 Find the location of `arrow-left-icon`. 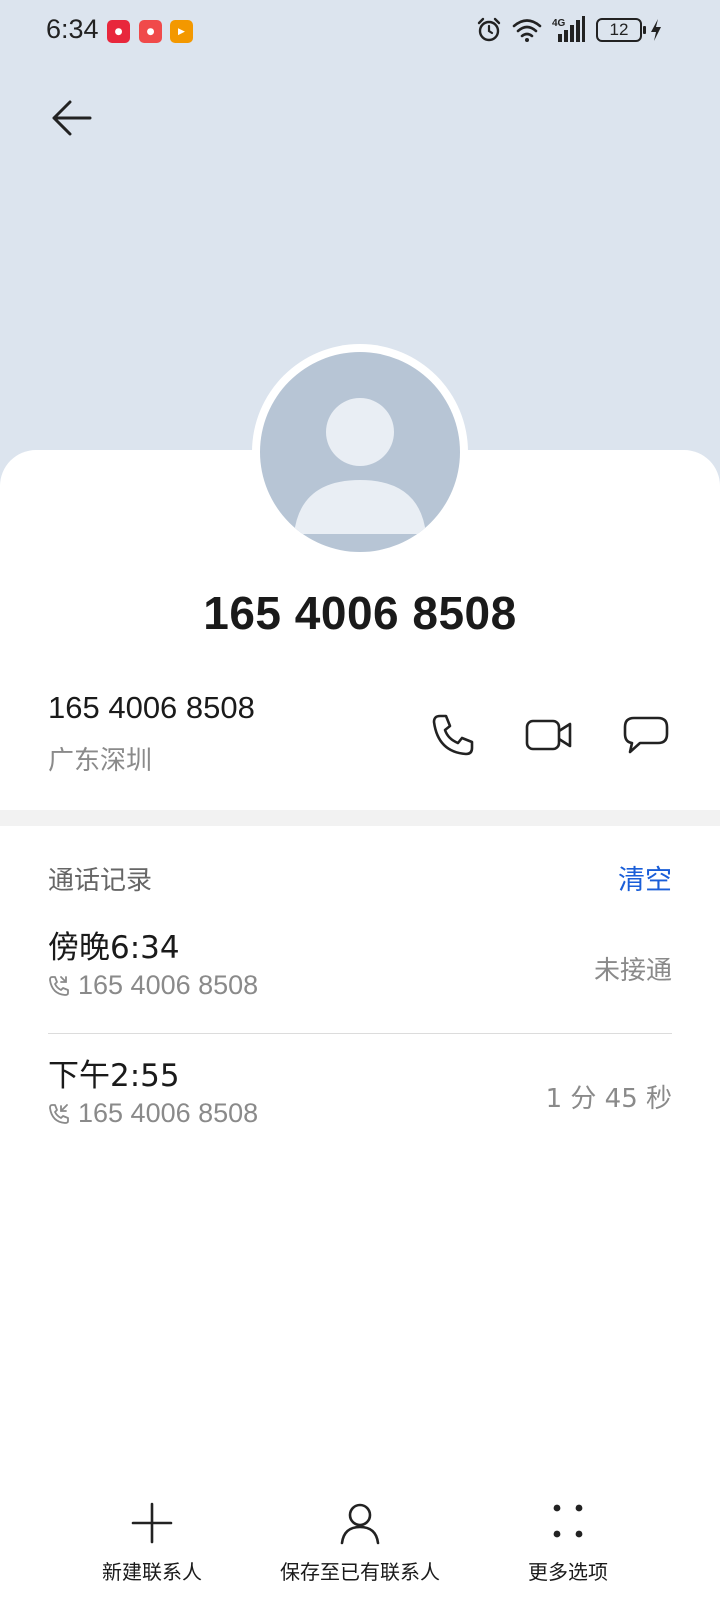

arrow-left-icon is located at coordinates (72, 118).